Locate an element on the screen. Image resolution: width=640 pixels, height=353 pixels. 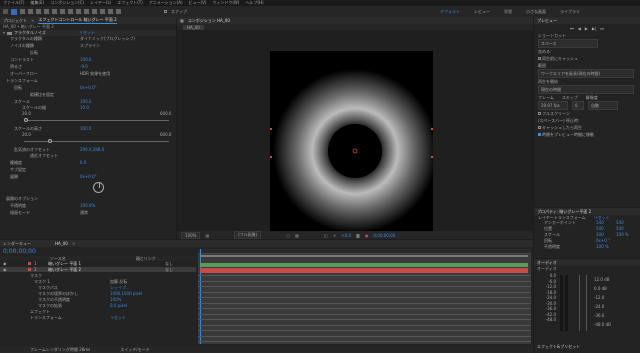
channel-icon: ● is located at coordinates (367, 235).